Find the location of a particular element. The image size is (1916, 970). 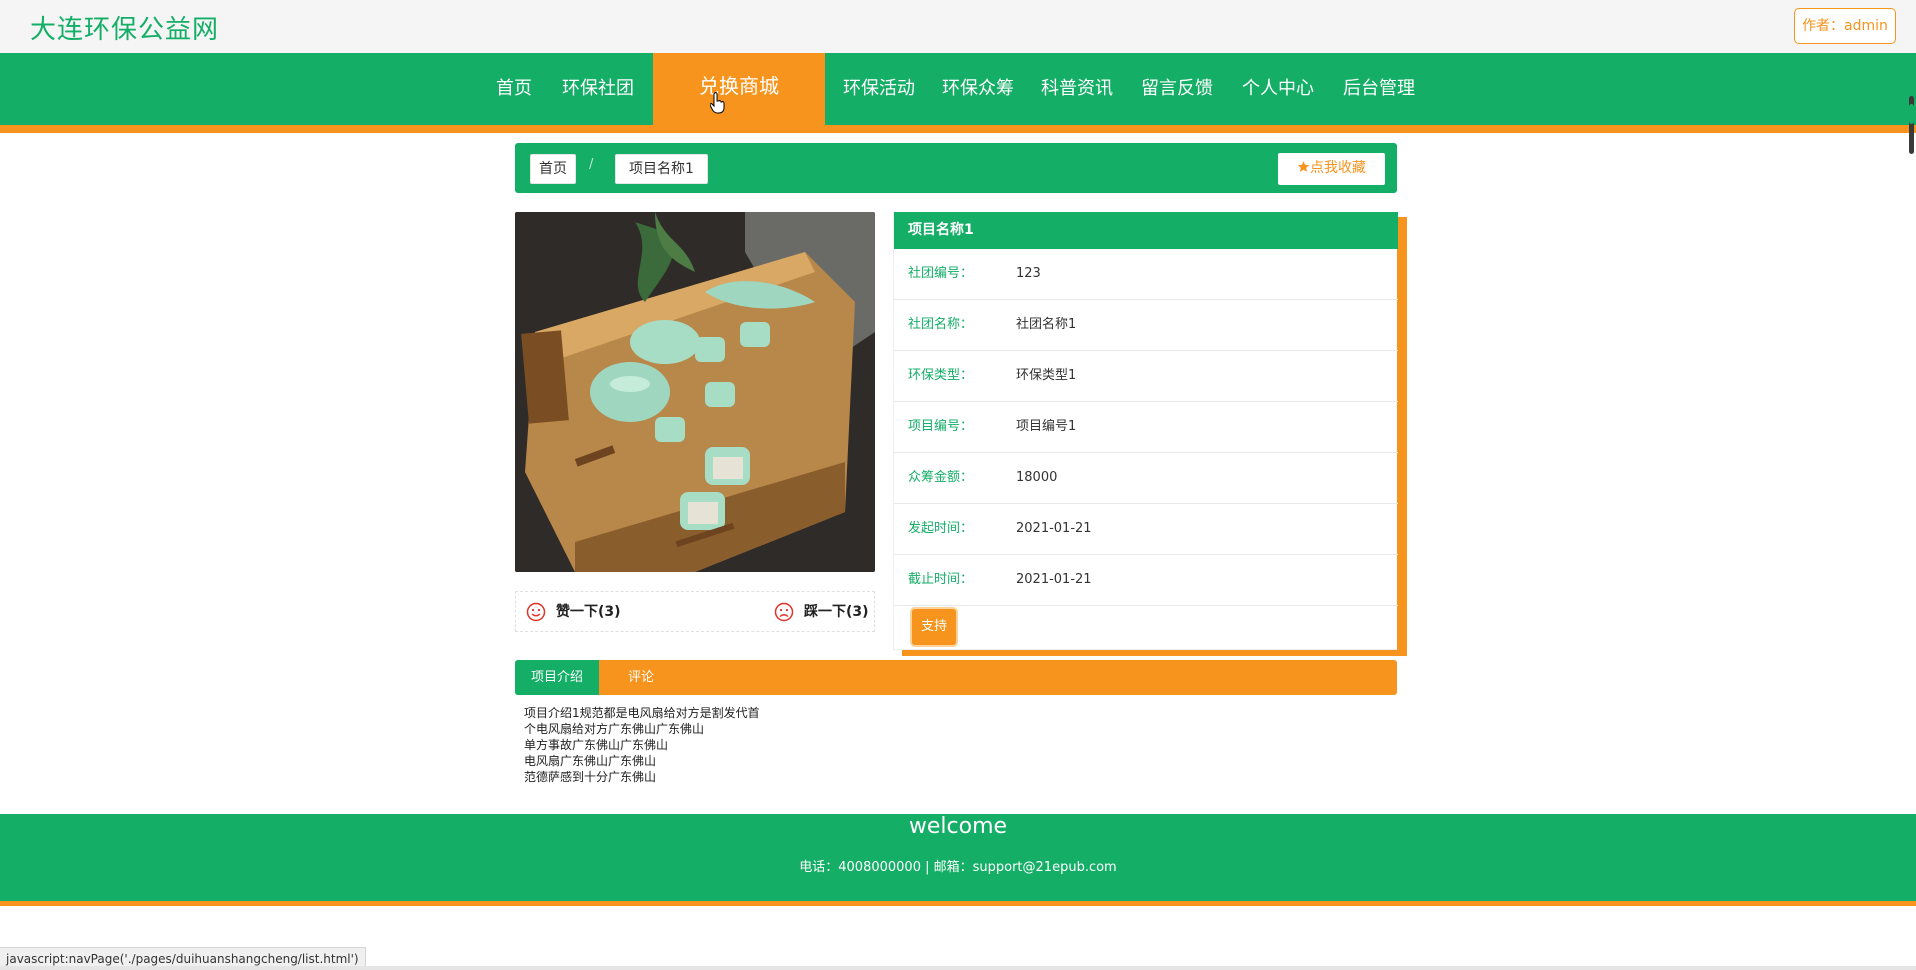

detail-row-type: 环保类型： 环保类型1 is located at coordinates (1146, 376).